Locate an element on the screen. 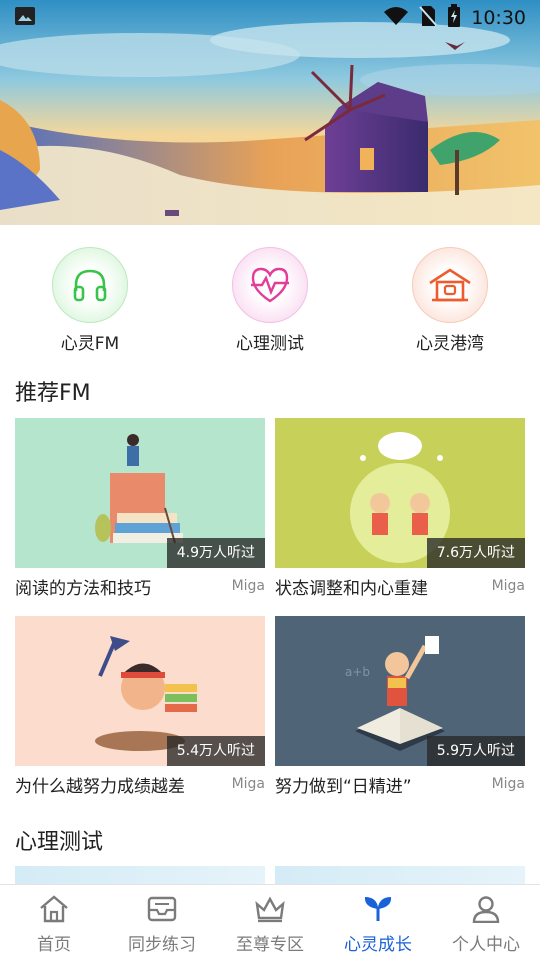 The height and width of the screenshot is (960, 540). listen-count: 5.9万人听过 is located at coordinates (475, 751).